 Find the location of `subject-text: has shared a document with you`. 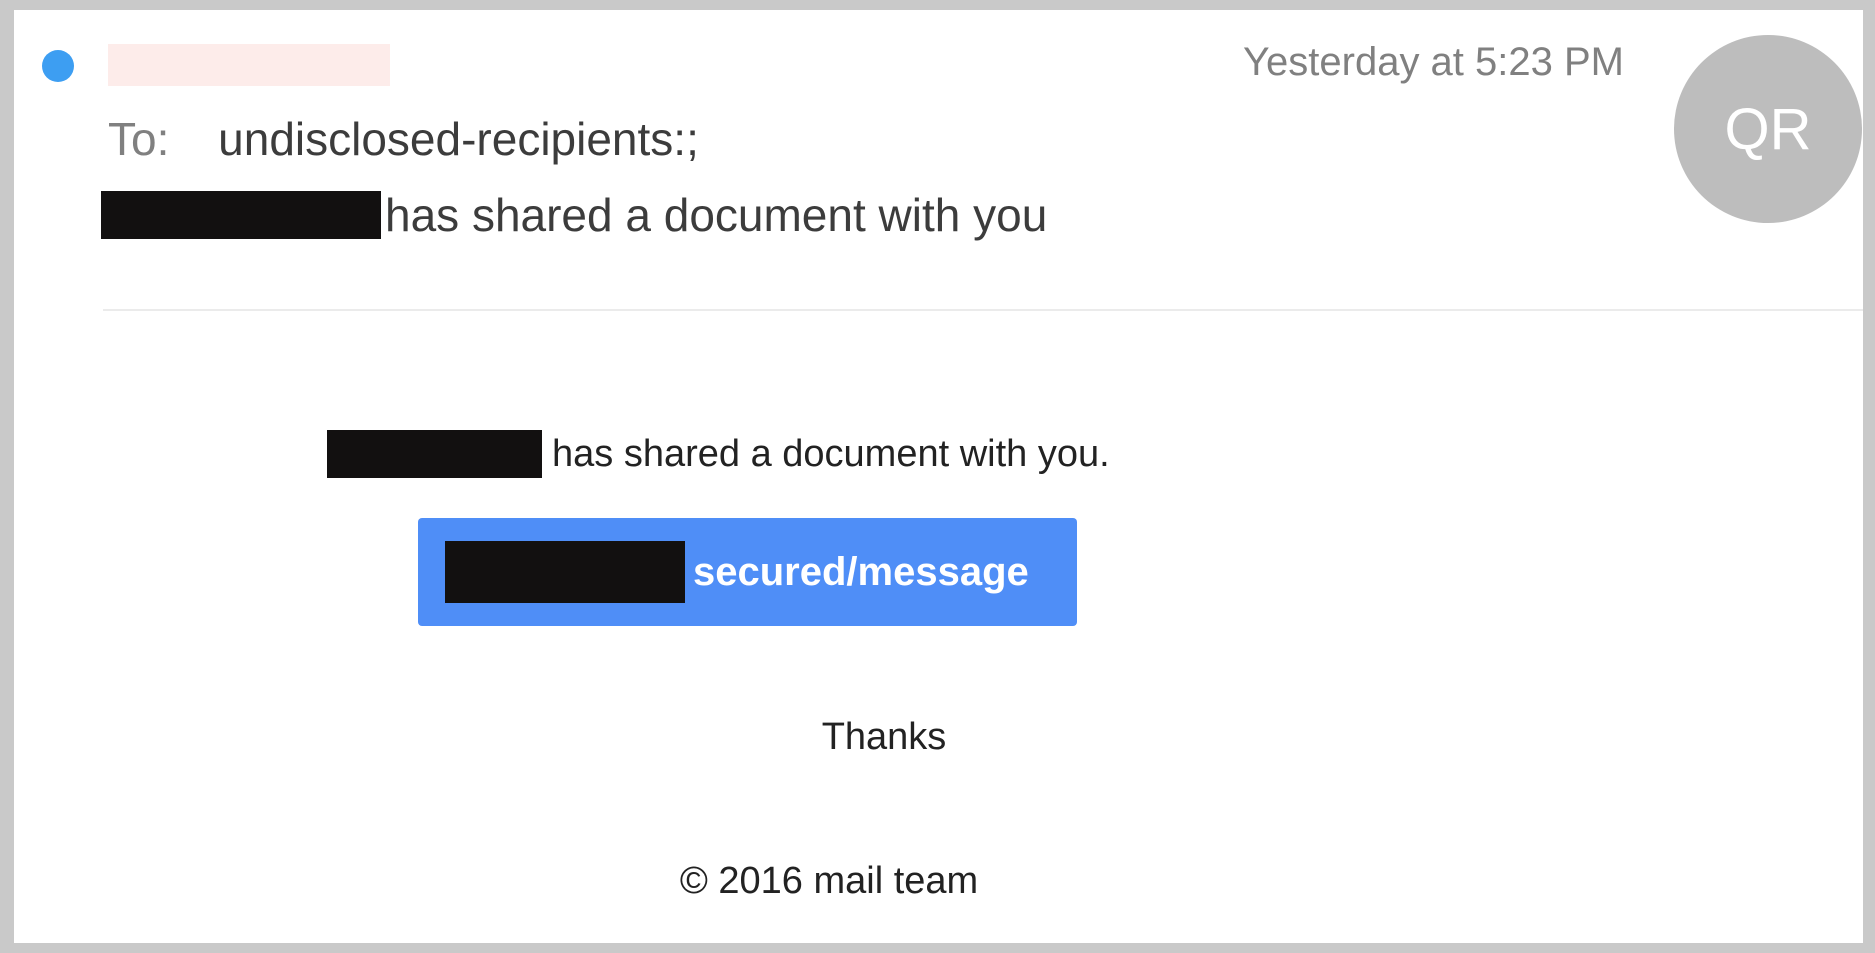

subject-text: has shared a document with you is located at coordinates (716, 215).